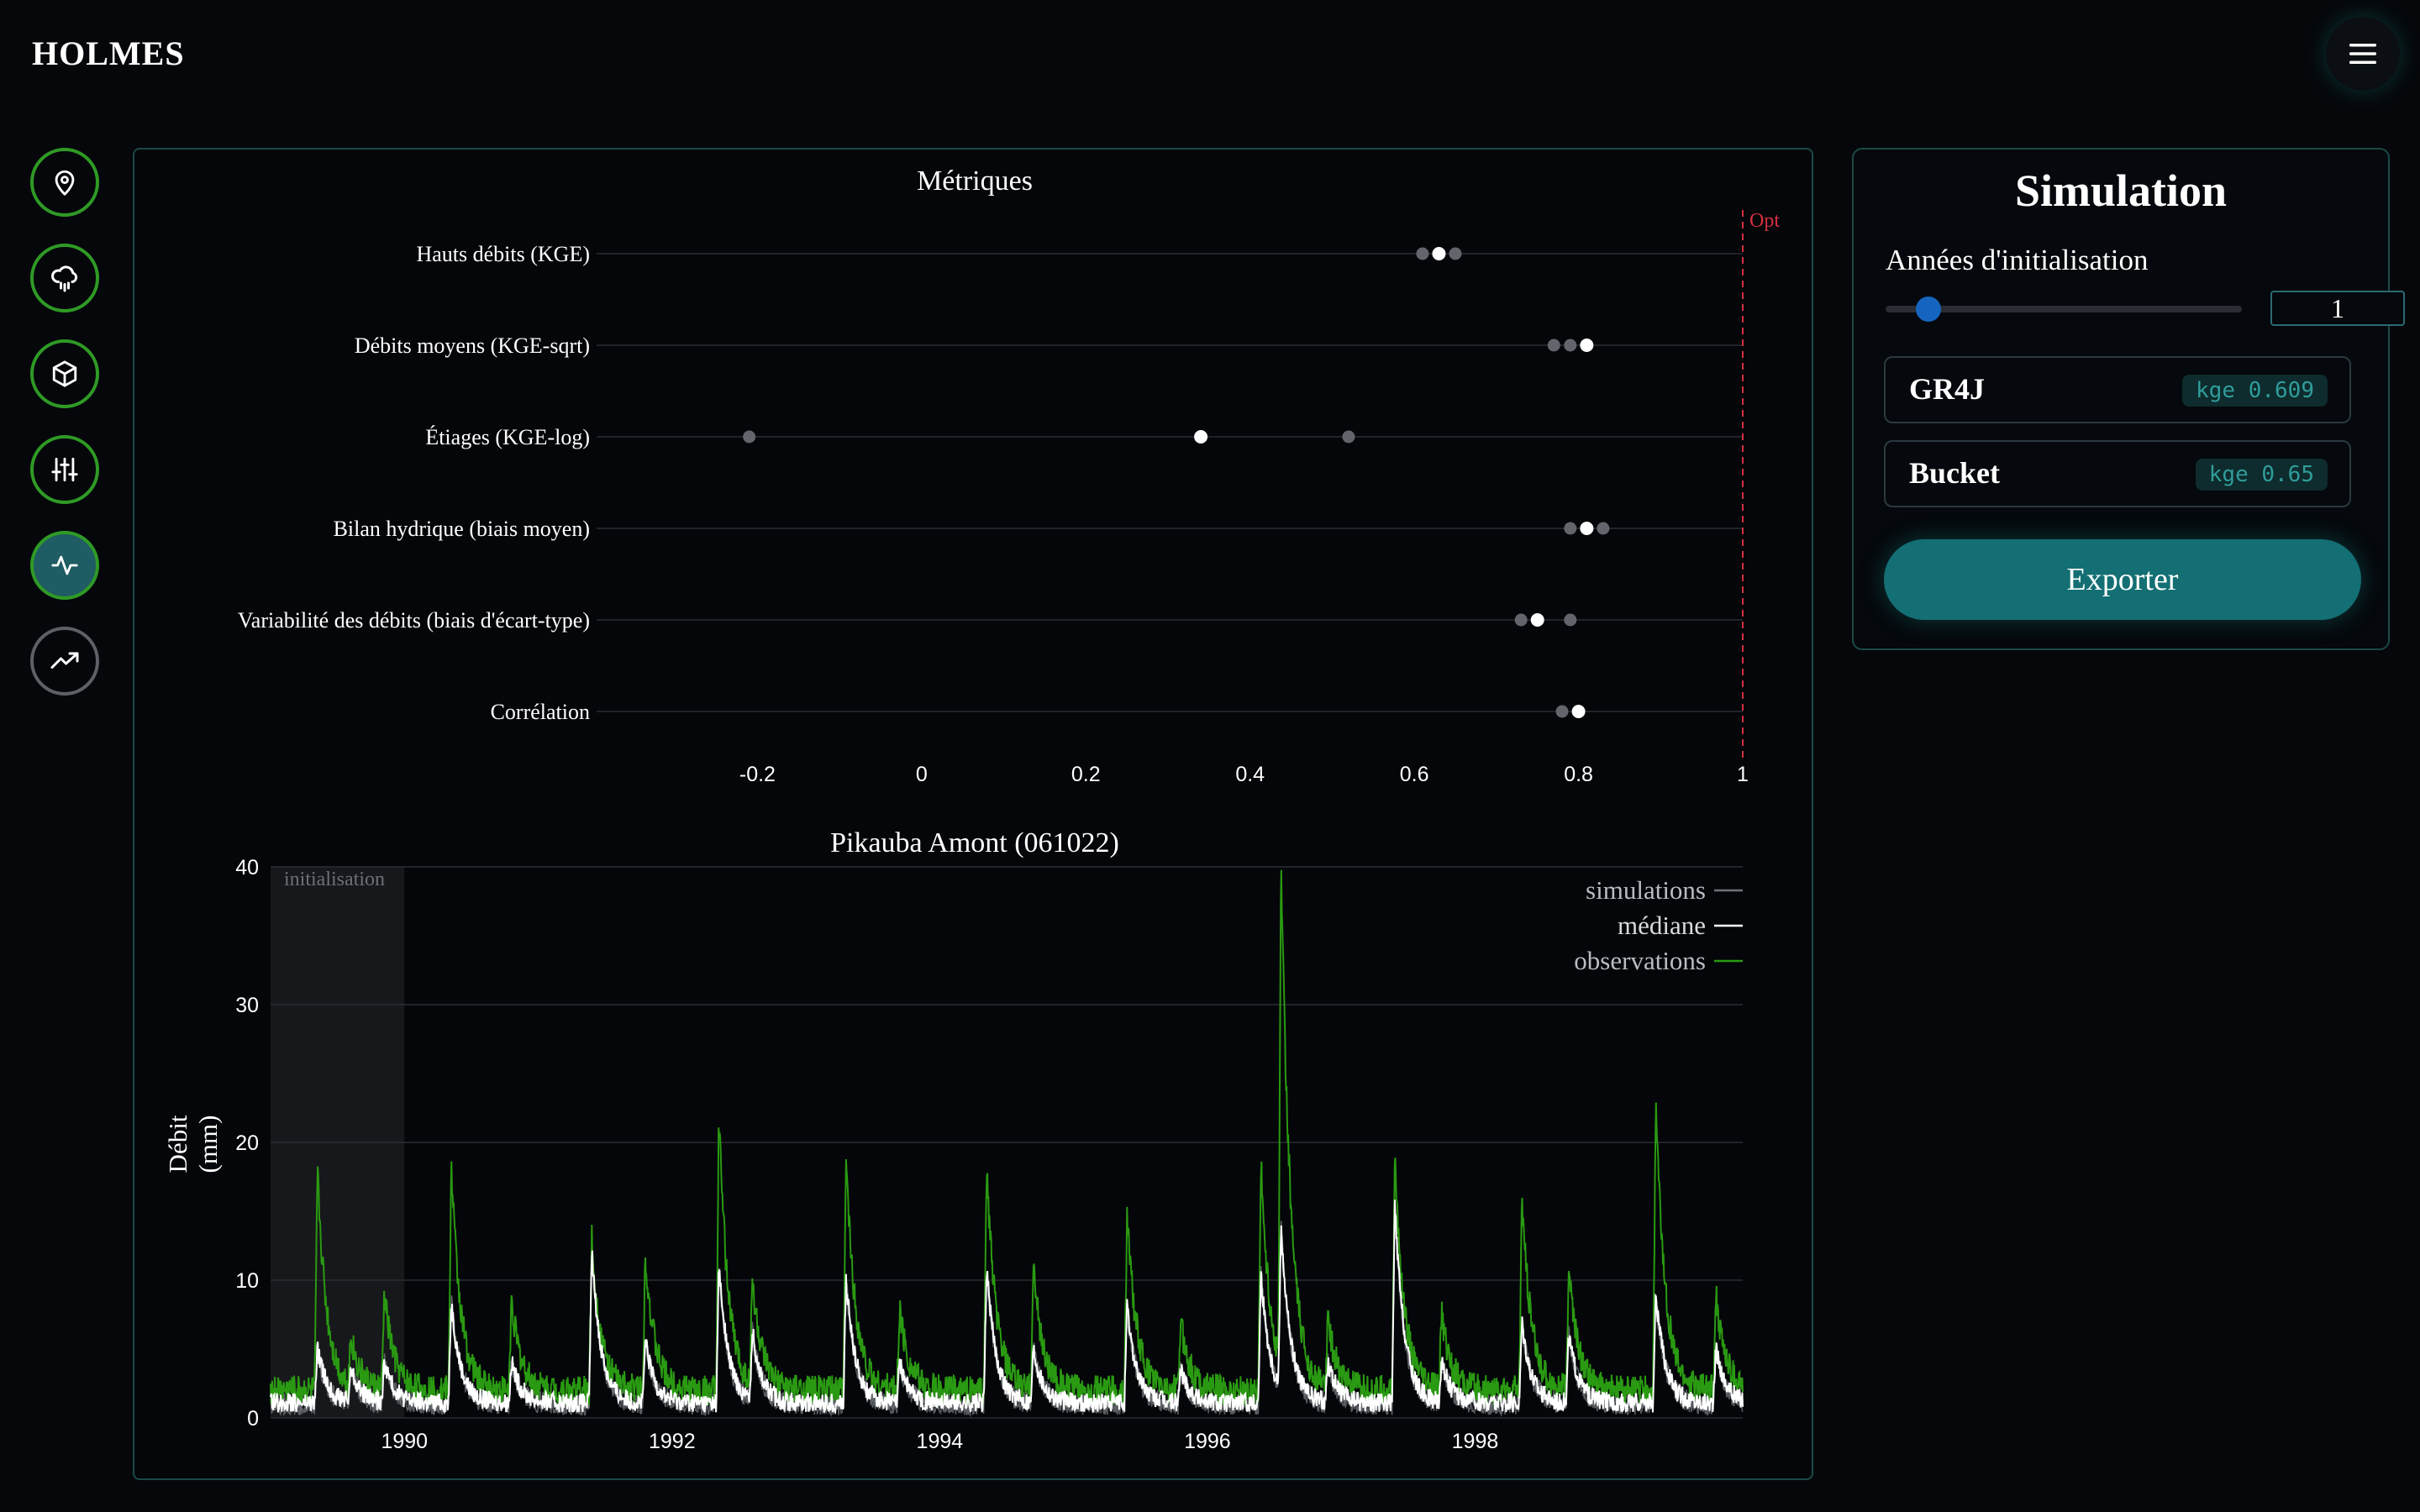 Image resolution: width=2420 pixels, height=1512 pixels. What do you see at coordinates (2017, 260) in the screenshot?
I see `init-years-label: Années d'initialisation` at bounding box center [2017, 260].